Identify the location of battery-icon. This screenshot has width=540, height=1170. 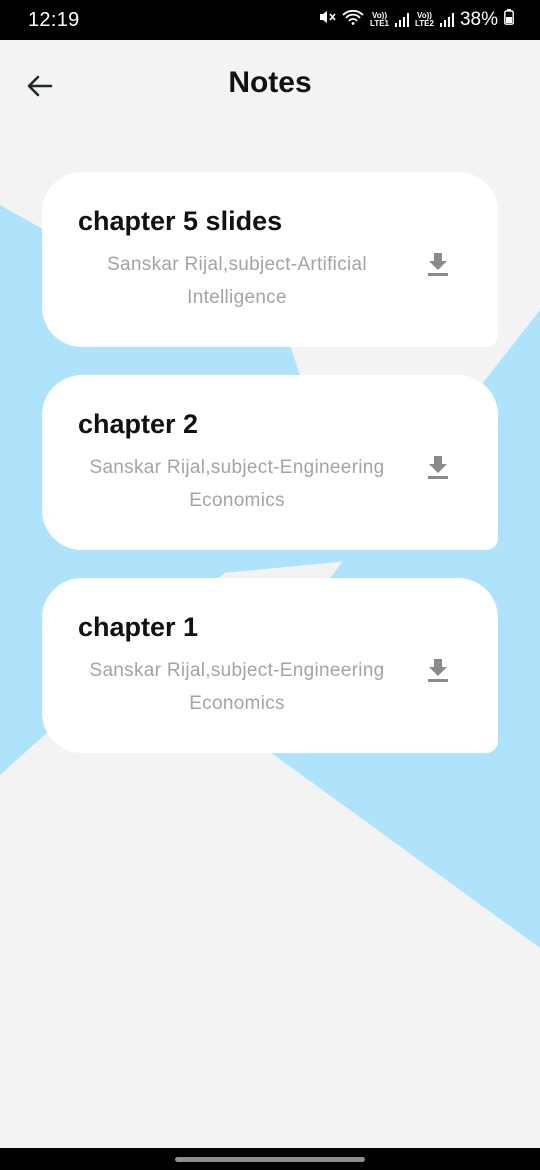
(509, 20).